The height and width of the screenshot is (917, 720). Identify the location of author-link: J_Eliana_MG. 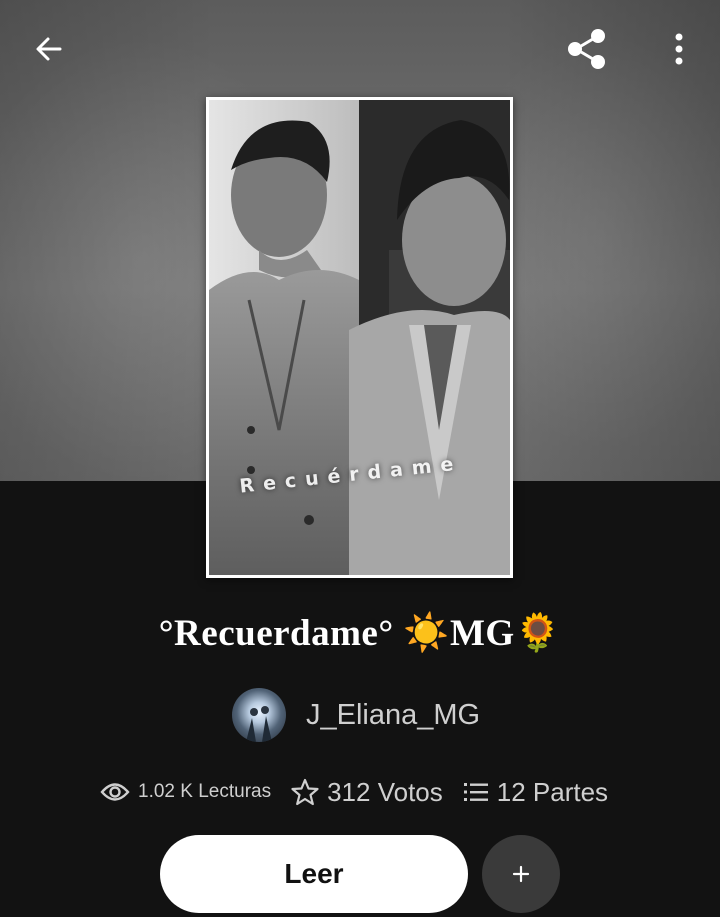
(356, 715).